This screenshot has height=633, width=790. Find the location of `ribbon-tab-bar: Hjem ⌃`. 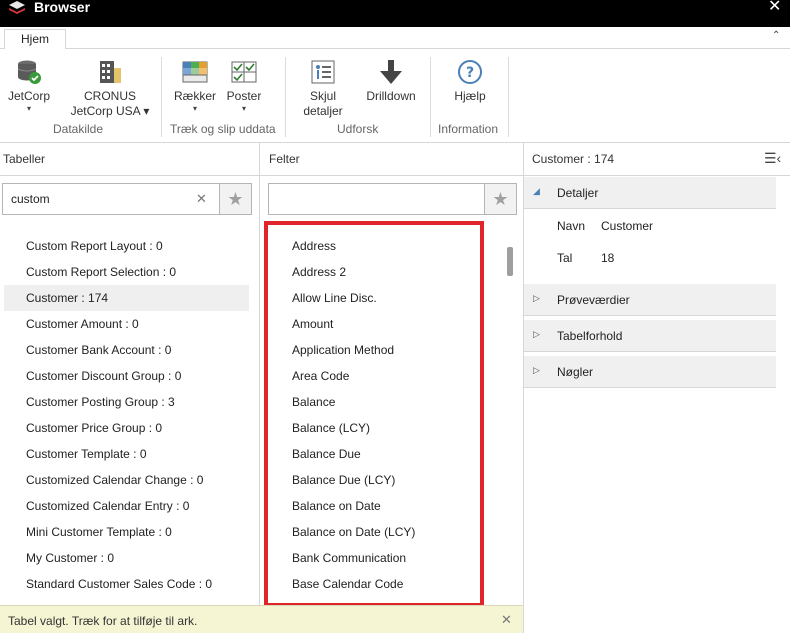

ribbon-tab-bar: Hjem ⌃ is located at coordinates (395, 38).